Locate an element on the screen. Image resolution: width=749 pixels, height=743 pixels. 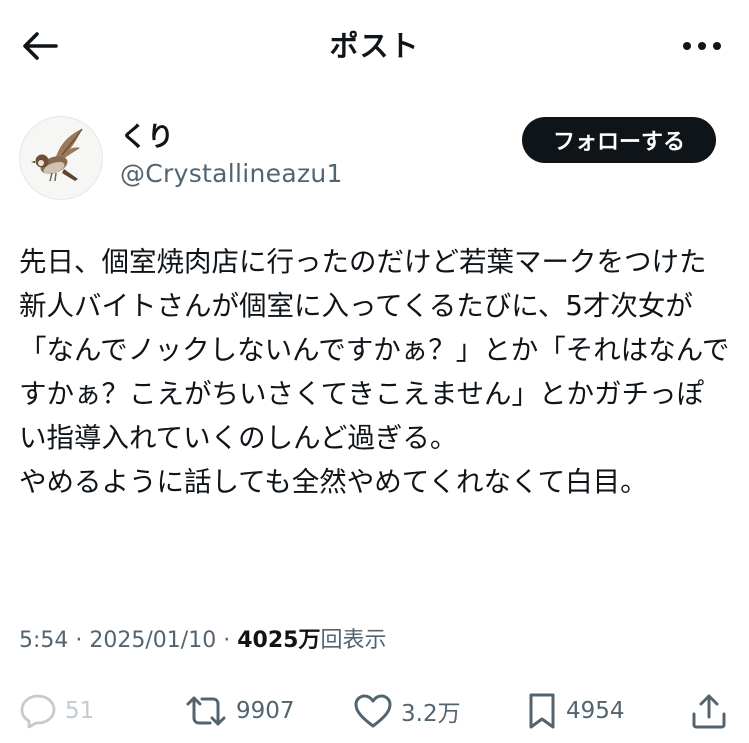
heart-icon is located at coordinates (373, 711).